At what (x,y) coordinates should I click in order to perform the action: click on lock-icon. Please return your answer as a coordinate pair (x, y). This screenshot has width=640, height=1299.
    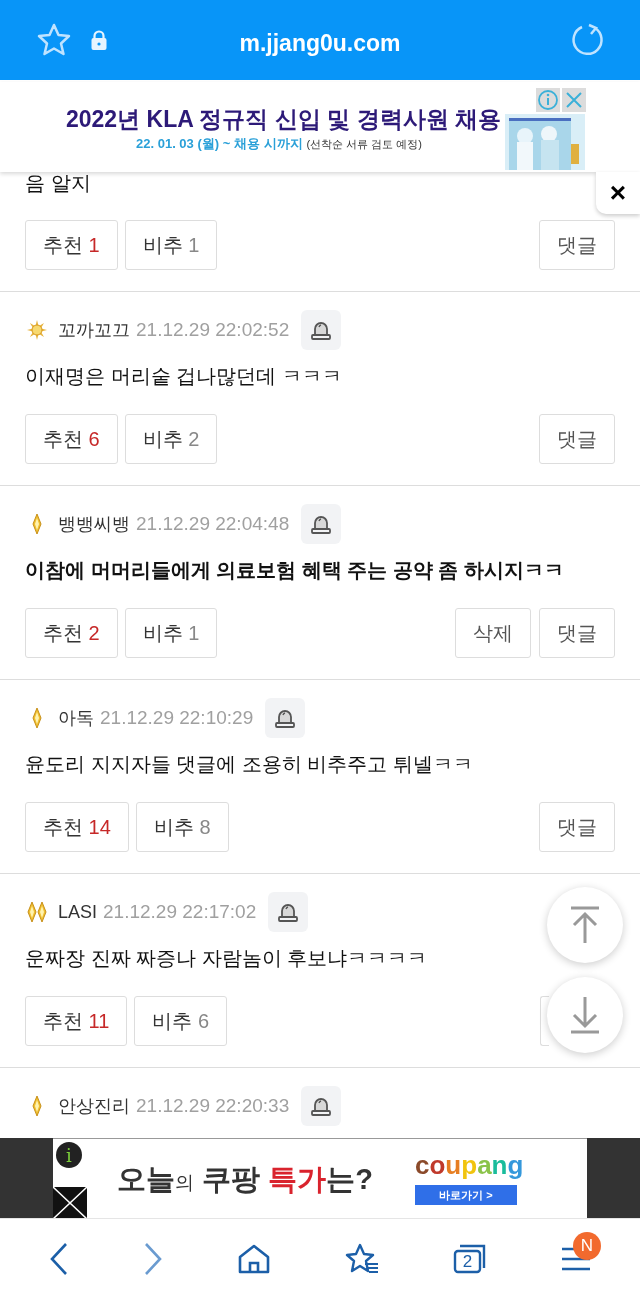
    Looking at the image, I should click on (99, 40).